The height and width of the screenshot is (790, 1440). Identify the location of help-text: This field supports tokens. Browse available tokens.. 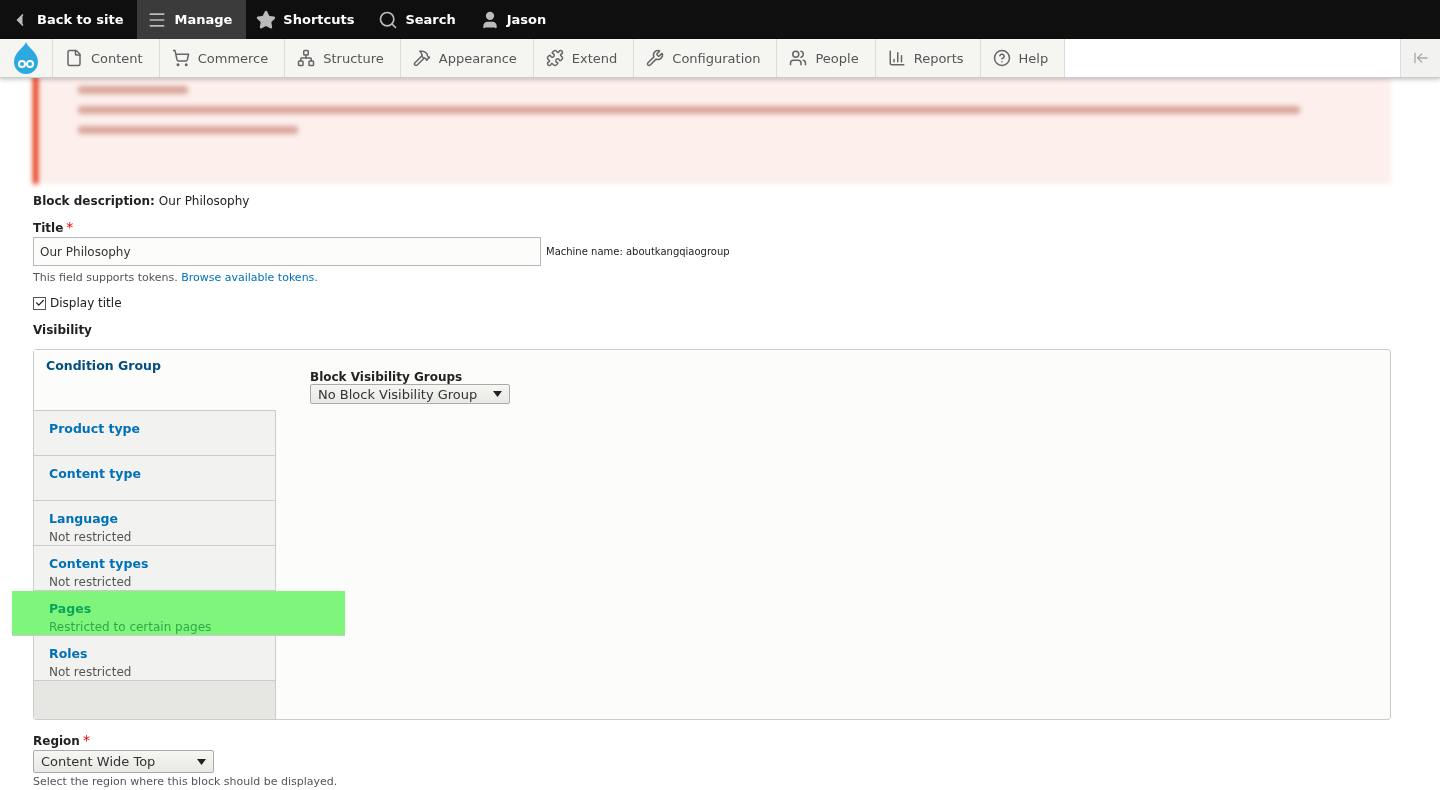
(175, 277).